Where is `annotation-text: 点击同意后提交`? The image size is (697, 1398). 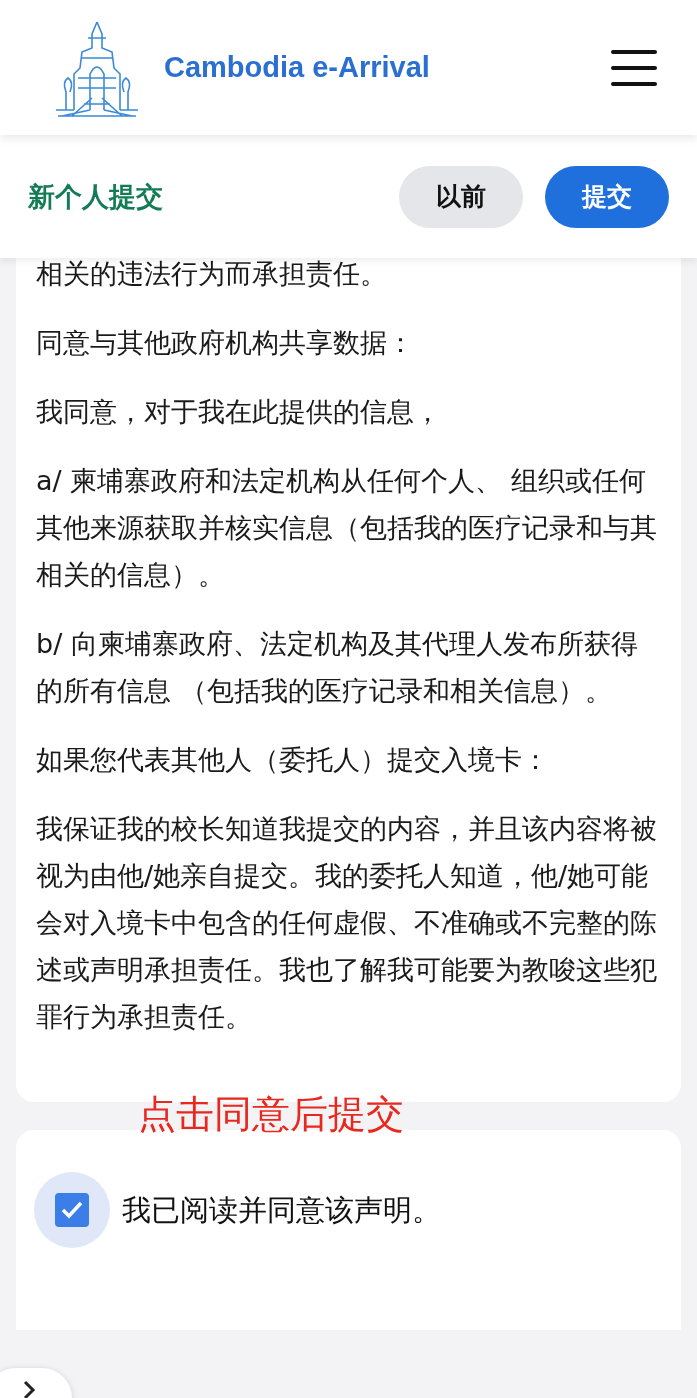
annotation-text: 点击同意后提交 is located at coordinates (271, 1114).